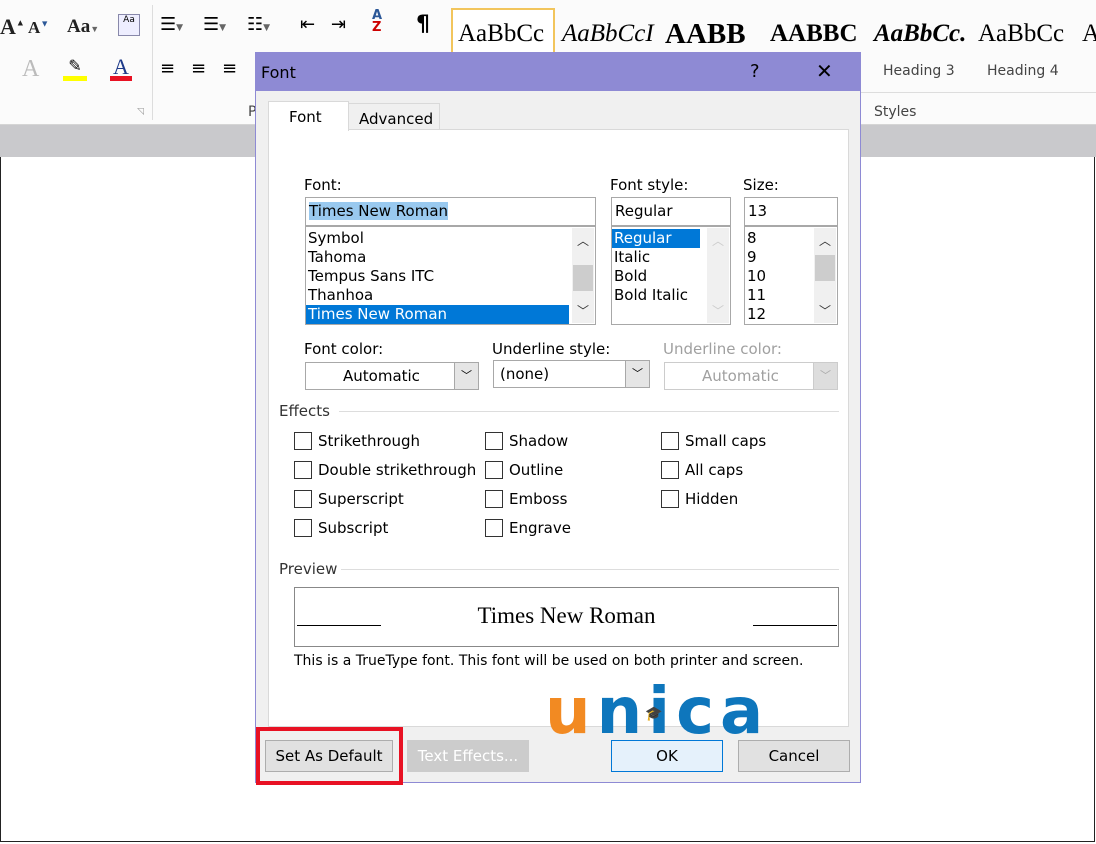  I want to click on style-preview-1: AaBbCc, so click(501, 34).